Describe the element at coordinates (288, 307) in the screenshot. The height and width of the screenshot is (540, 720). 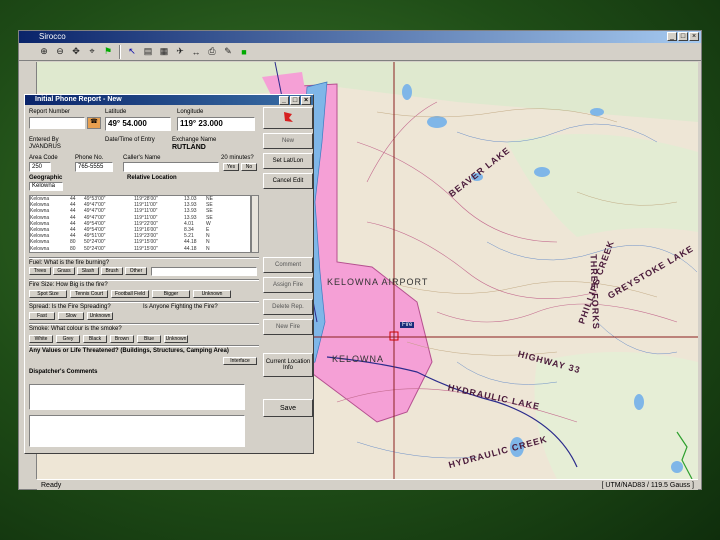
I see `delete-report-button: Delete Rep.` at that location.